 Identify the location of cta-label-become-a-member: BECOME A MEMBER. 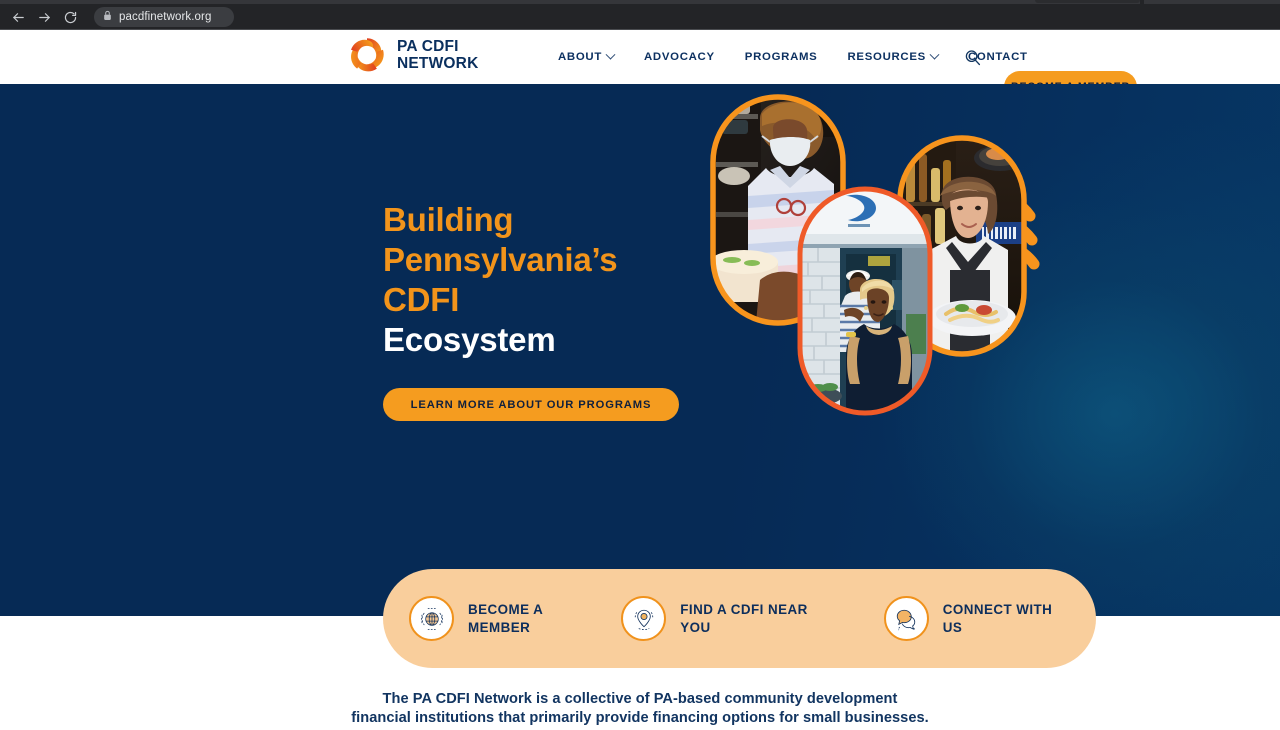
(506, 618).